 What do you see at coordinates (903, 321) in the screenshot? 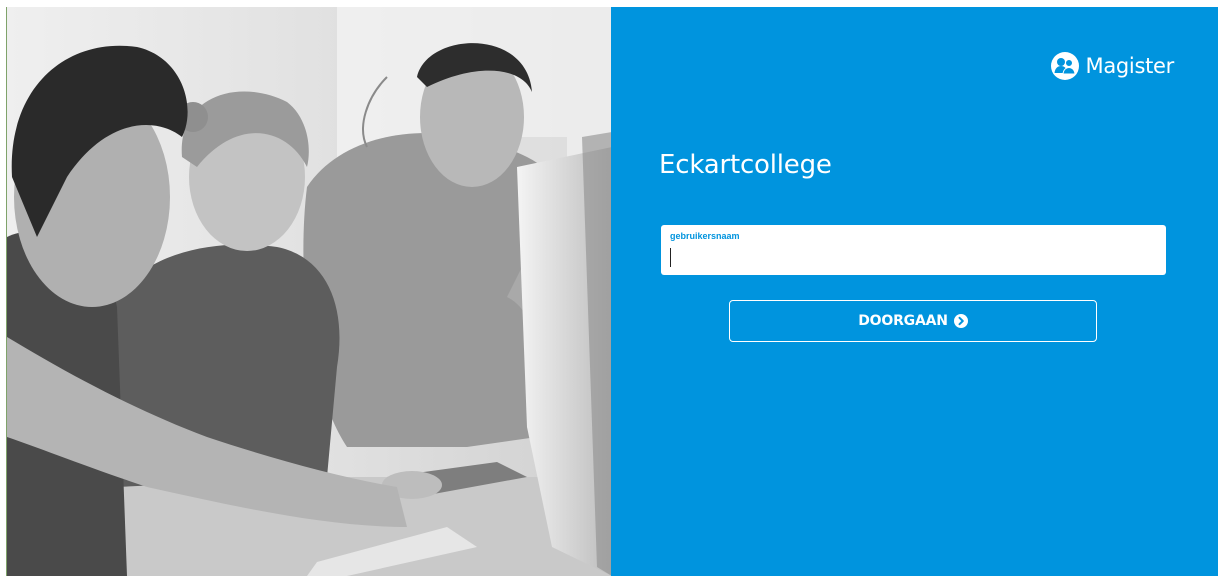
I see `continue-button-label: DOORGAAN` at bounding box center [903, 321].